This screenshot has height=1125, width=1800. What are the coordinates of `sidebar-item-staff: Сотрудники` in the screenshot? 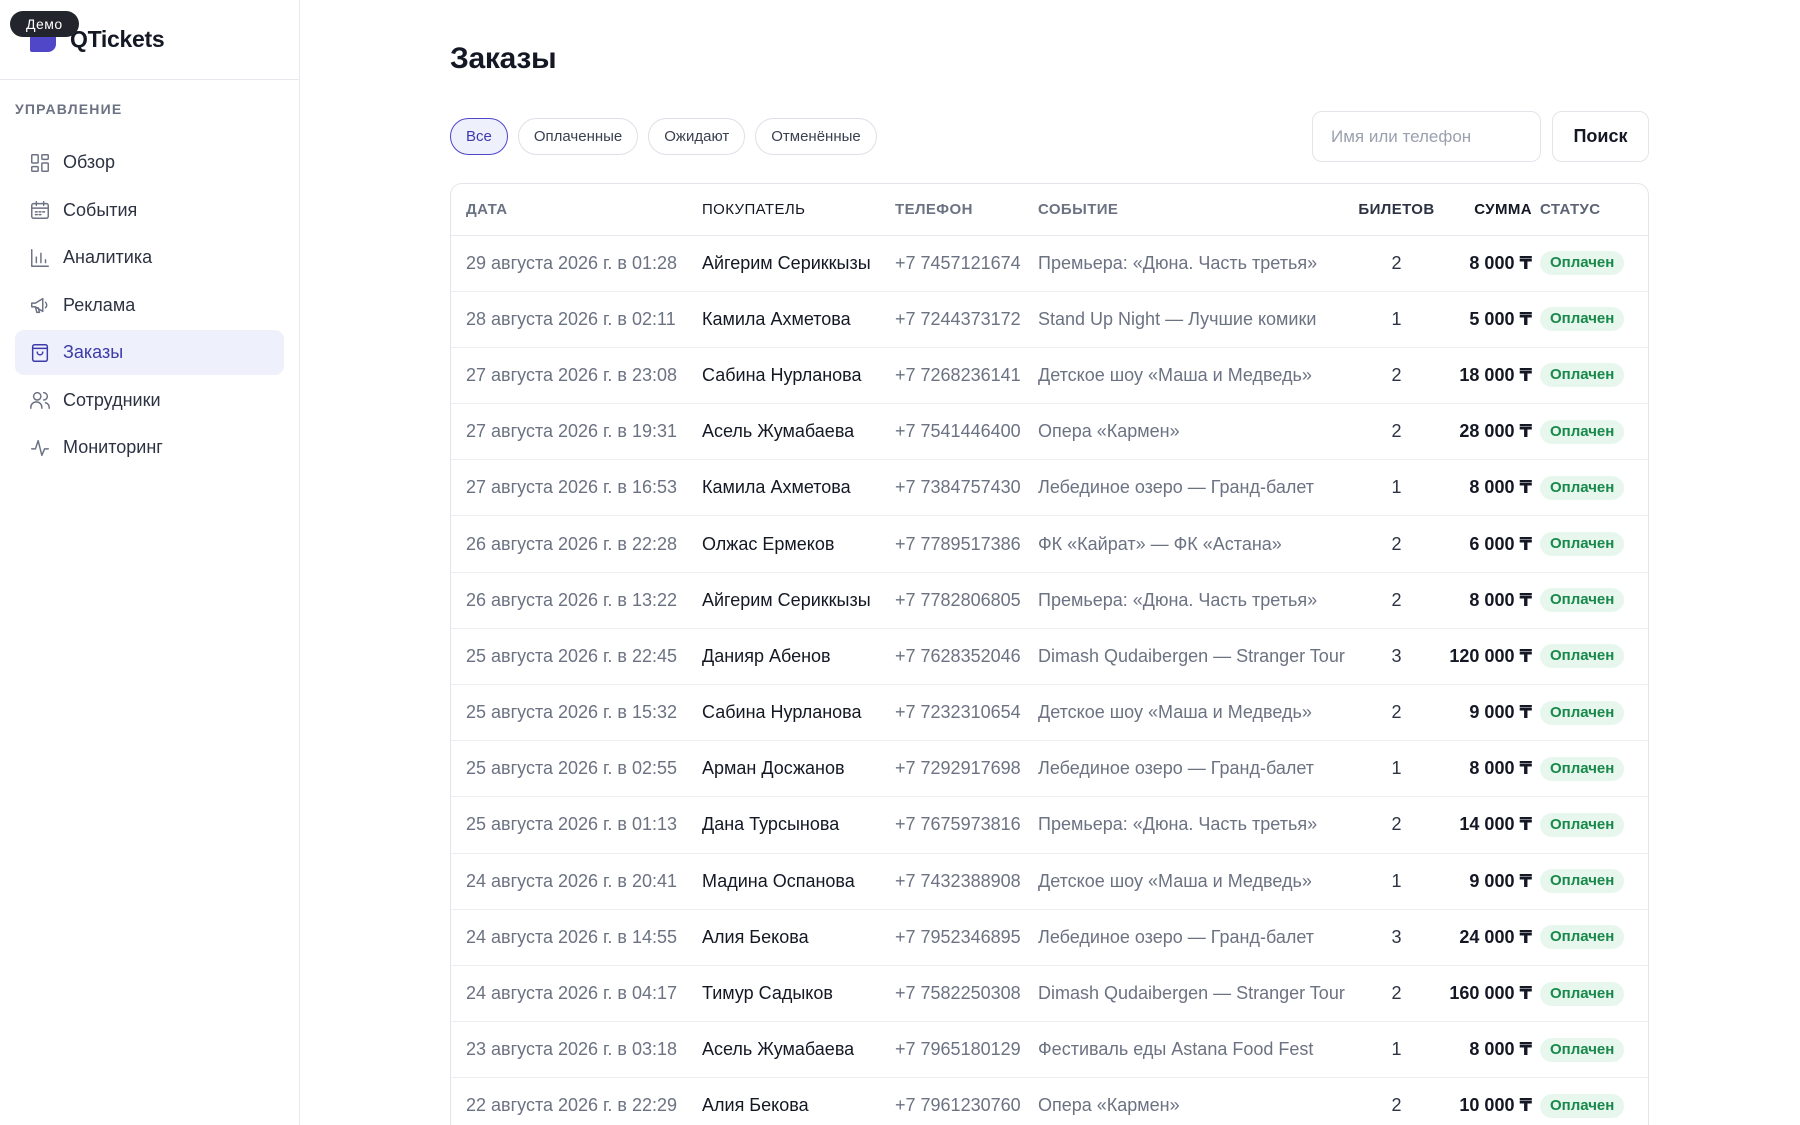 It's located at (149, 400).